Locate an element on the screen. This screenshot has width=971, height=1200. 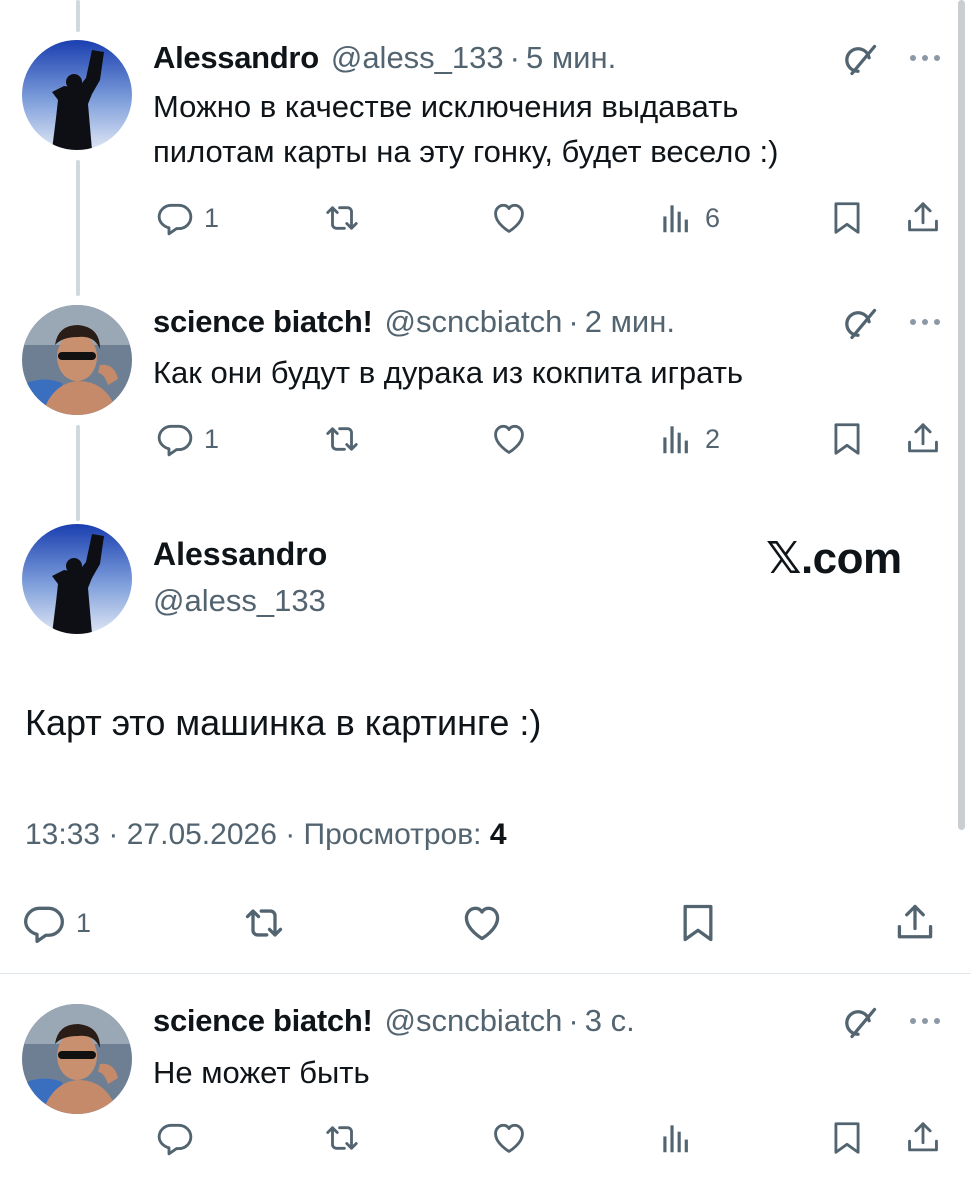
views-button: 2 is located at coordinates (688, 439).